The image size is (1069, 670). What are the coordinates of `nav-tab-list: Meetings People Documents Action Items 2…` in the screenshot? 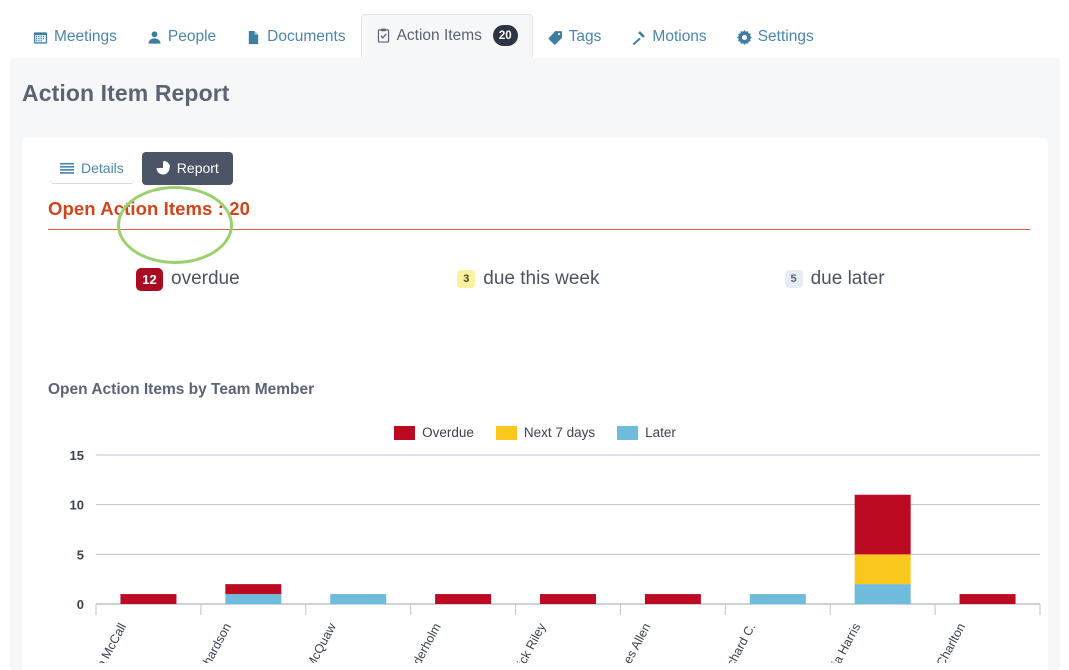 It's located at (423, 36).